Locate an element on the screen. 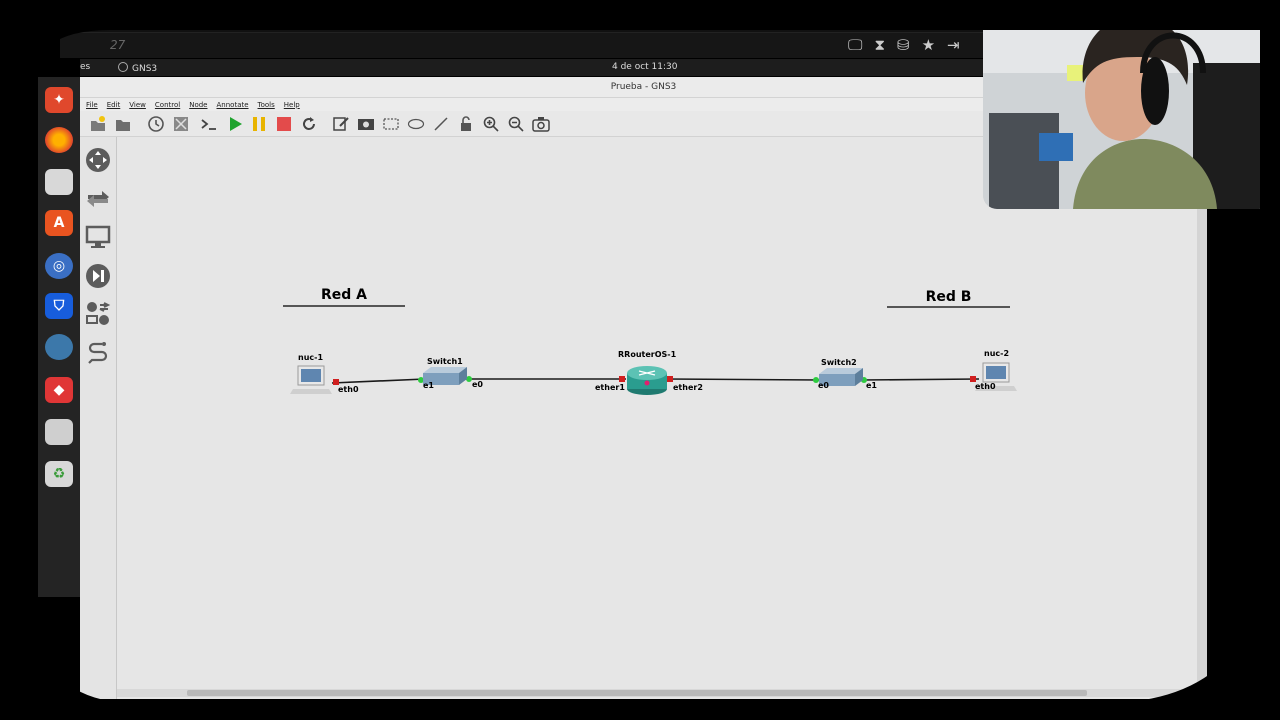 This screenshot has height=720, width=1280. menu-file: File is located at coordinates (92, 105).